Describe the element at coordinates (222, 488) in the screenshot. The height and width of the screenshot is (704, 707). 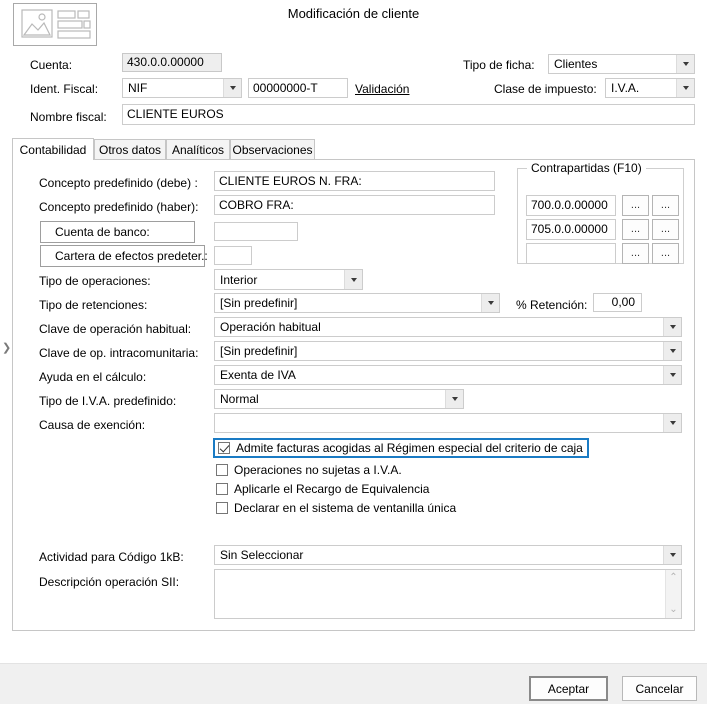
I see `checkbox-recargo-equivalencia` at that location.